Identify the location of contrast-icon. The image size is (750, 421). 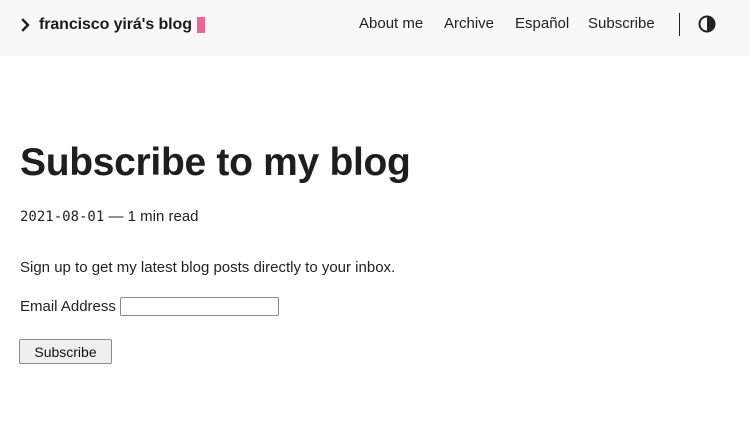
(707, 24).